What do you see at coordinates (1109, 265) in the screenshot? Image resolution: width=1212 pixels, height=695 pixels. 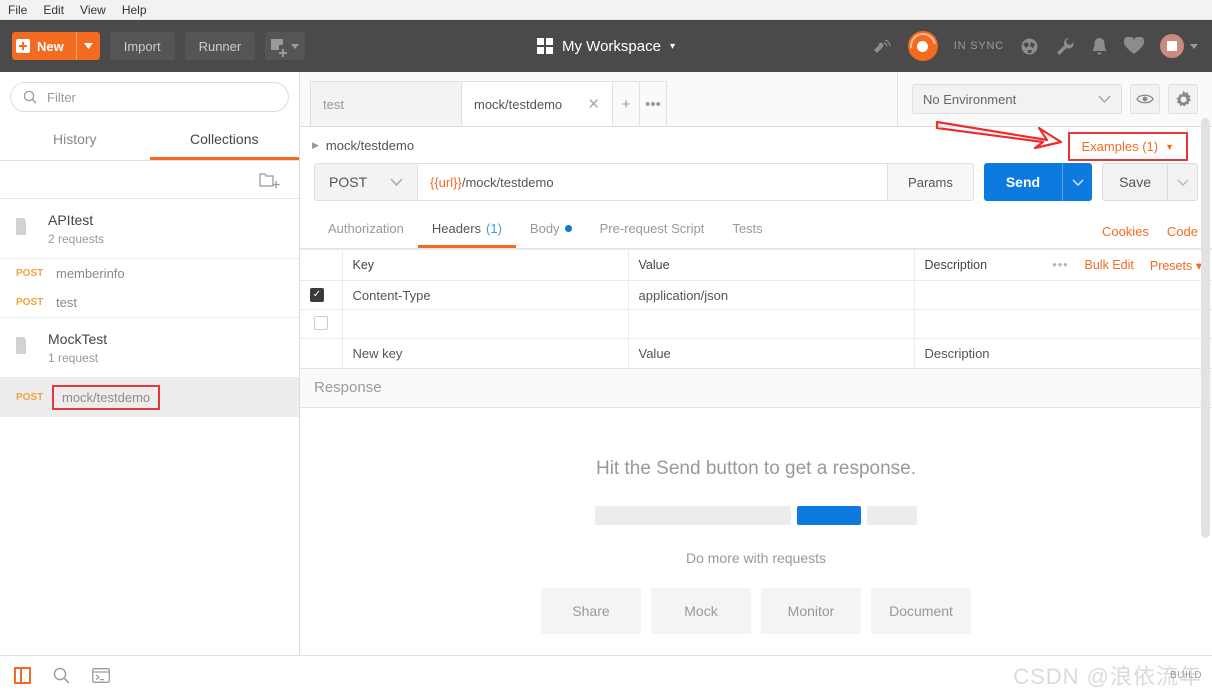 I see `bulk-edit-link: Bulk Edit` at bounding box center [1109, 265].